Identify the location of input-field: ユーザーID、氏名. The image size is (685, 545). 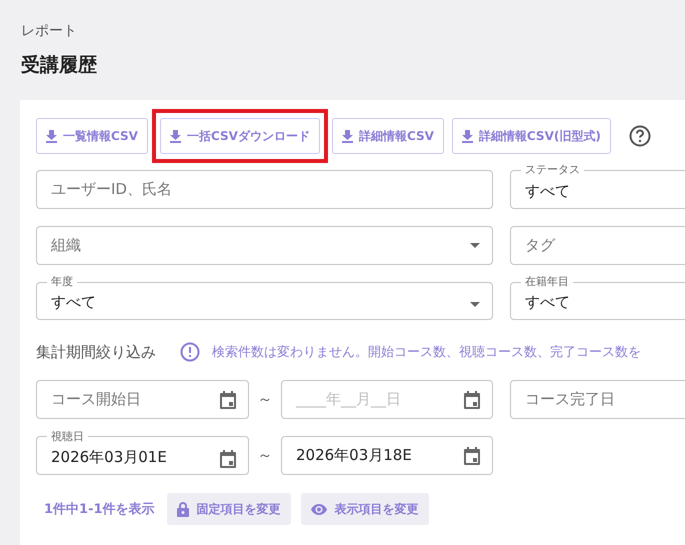
(264, 189).